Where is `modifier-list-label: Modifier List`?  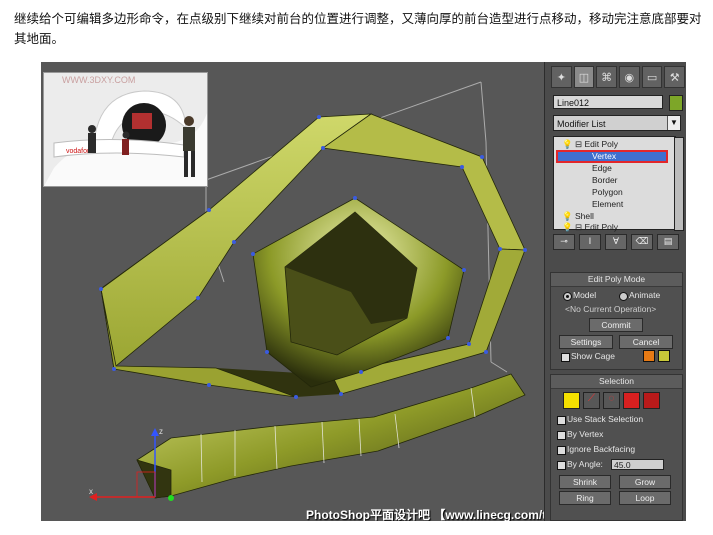 modifier-list-label: Modifier List is located at coordinates (581, 124).